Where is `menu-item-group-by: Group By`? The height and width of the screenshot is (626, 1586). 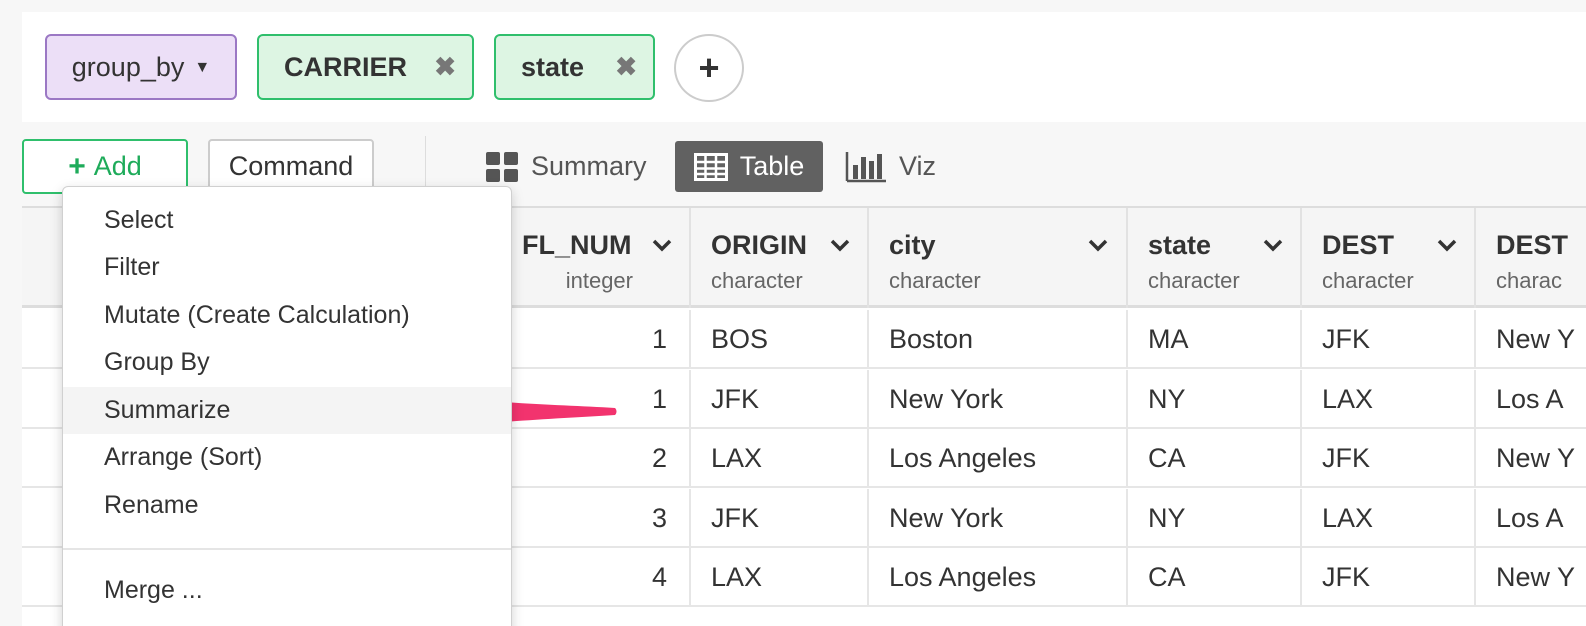
menu-item-group-by: Group By is located at coordinates (287, 362).